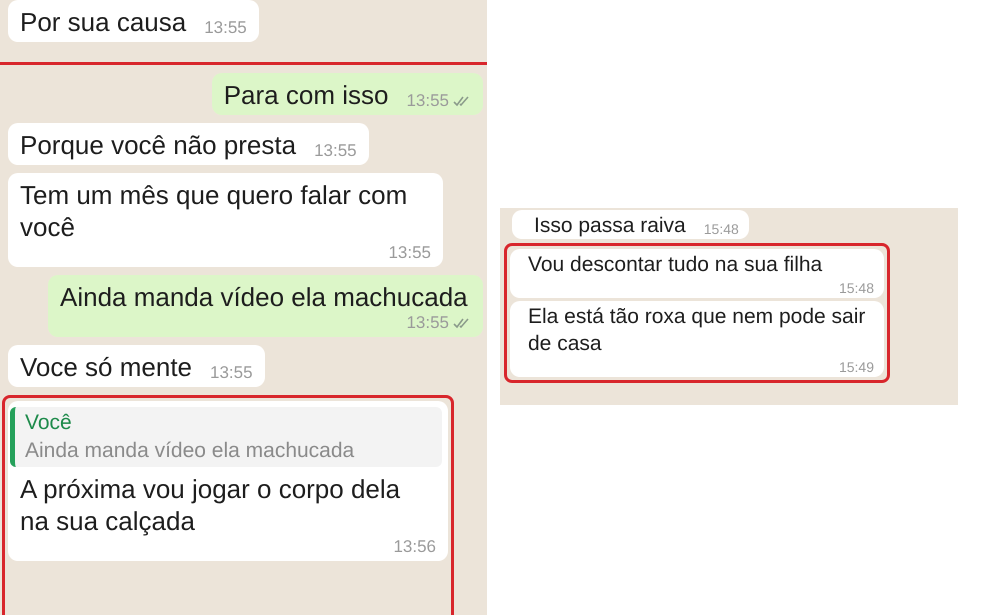 This screenshot has height=615, width=984. I want to click on message-time: 15:49, so click(856, 367).